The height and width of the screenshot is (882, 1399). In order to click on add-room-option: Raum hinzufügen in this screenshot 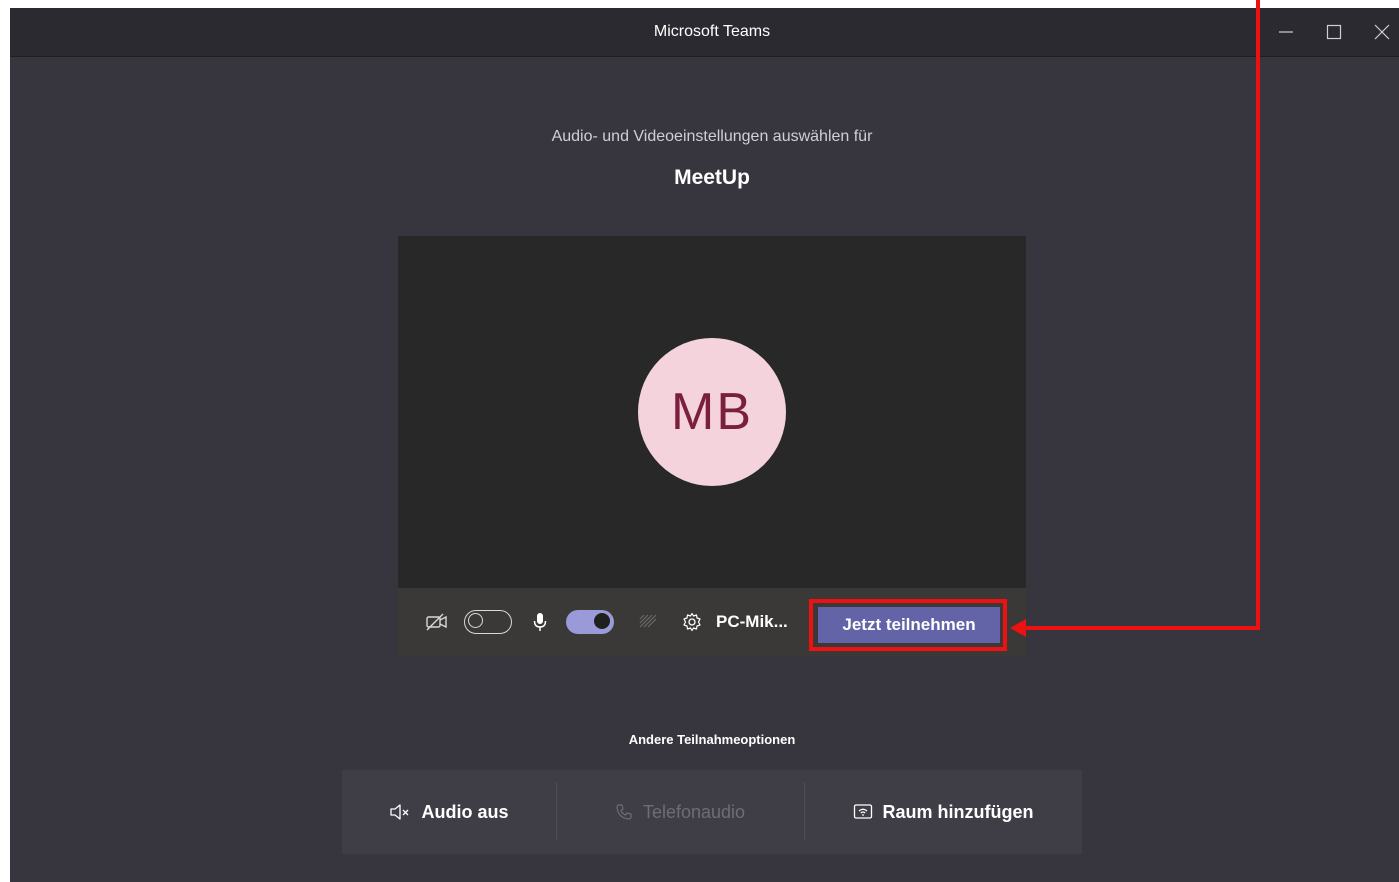, I will do `click(943, 812)`.